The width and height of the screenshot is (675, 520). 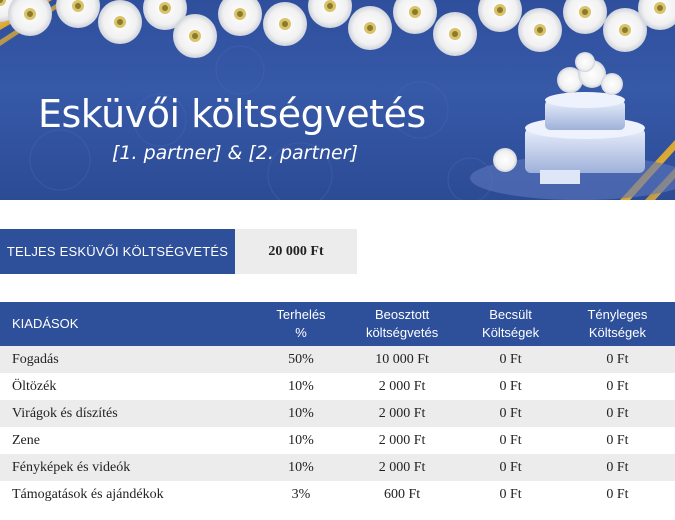 What do you see at coordinates (617, 324) in the screenshot?
I see `column-header-actual: Tényleges Költségek` at bounding box center [617, 324].